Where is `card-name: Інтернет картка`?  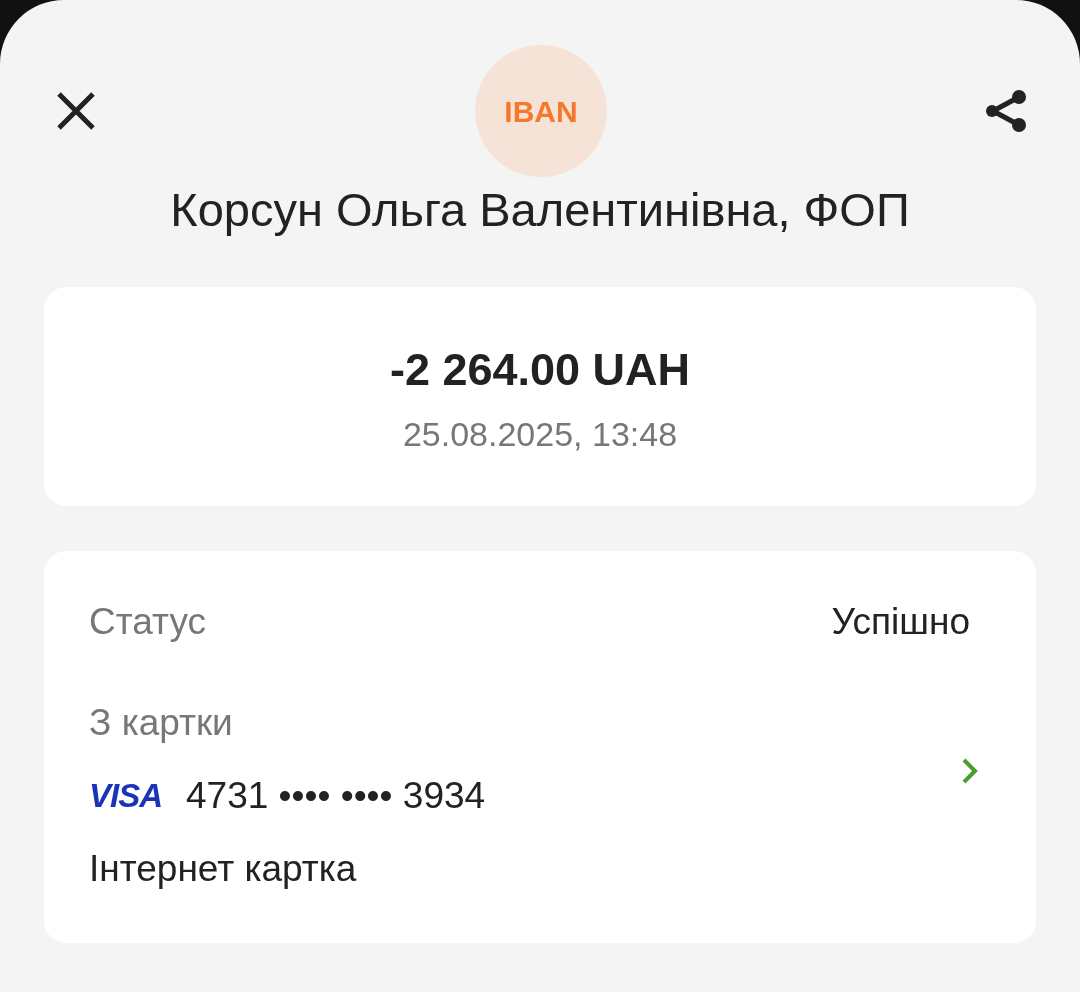
card-name: Інтернет картка is located at coordinates (223, 868).